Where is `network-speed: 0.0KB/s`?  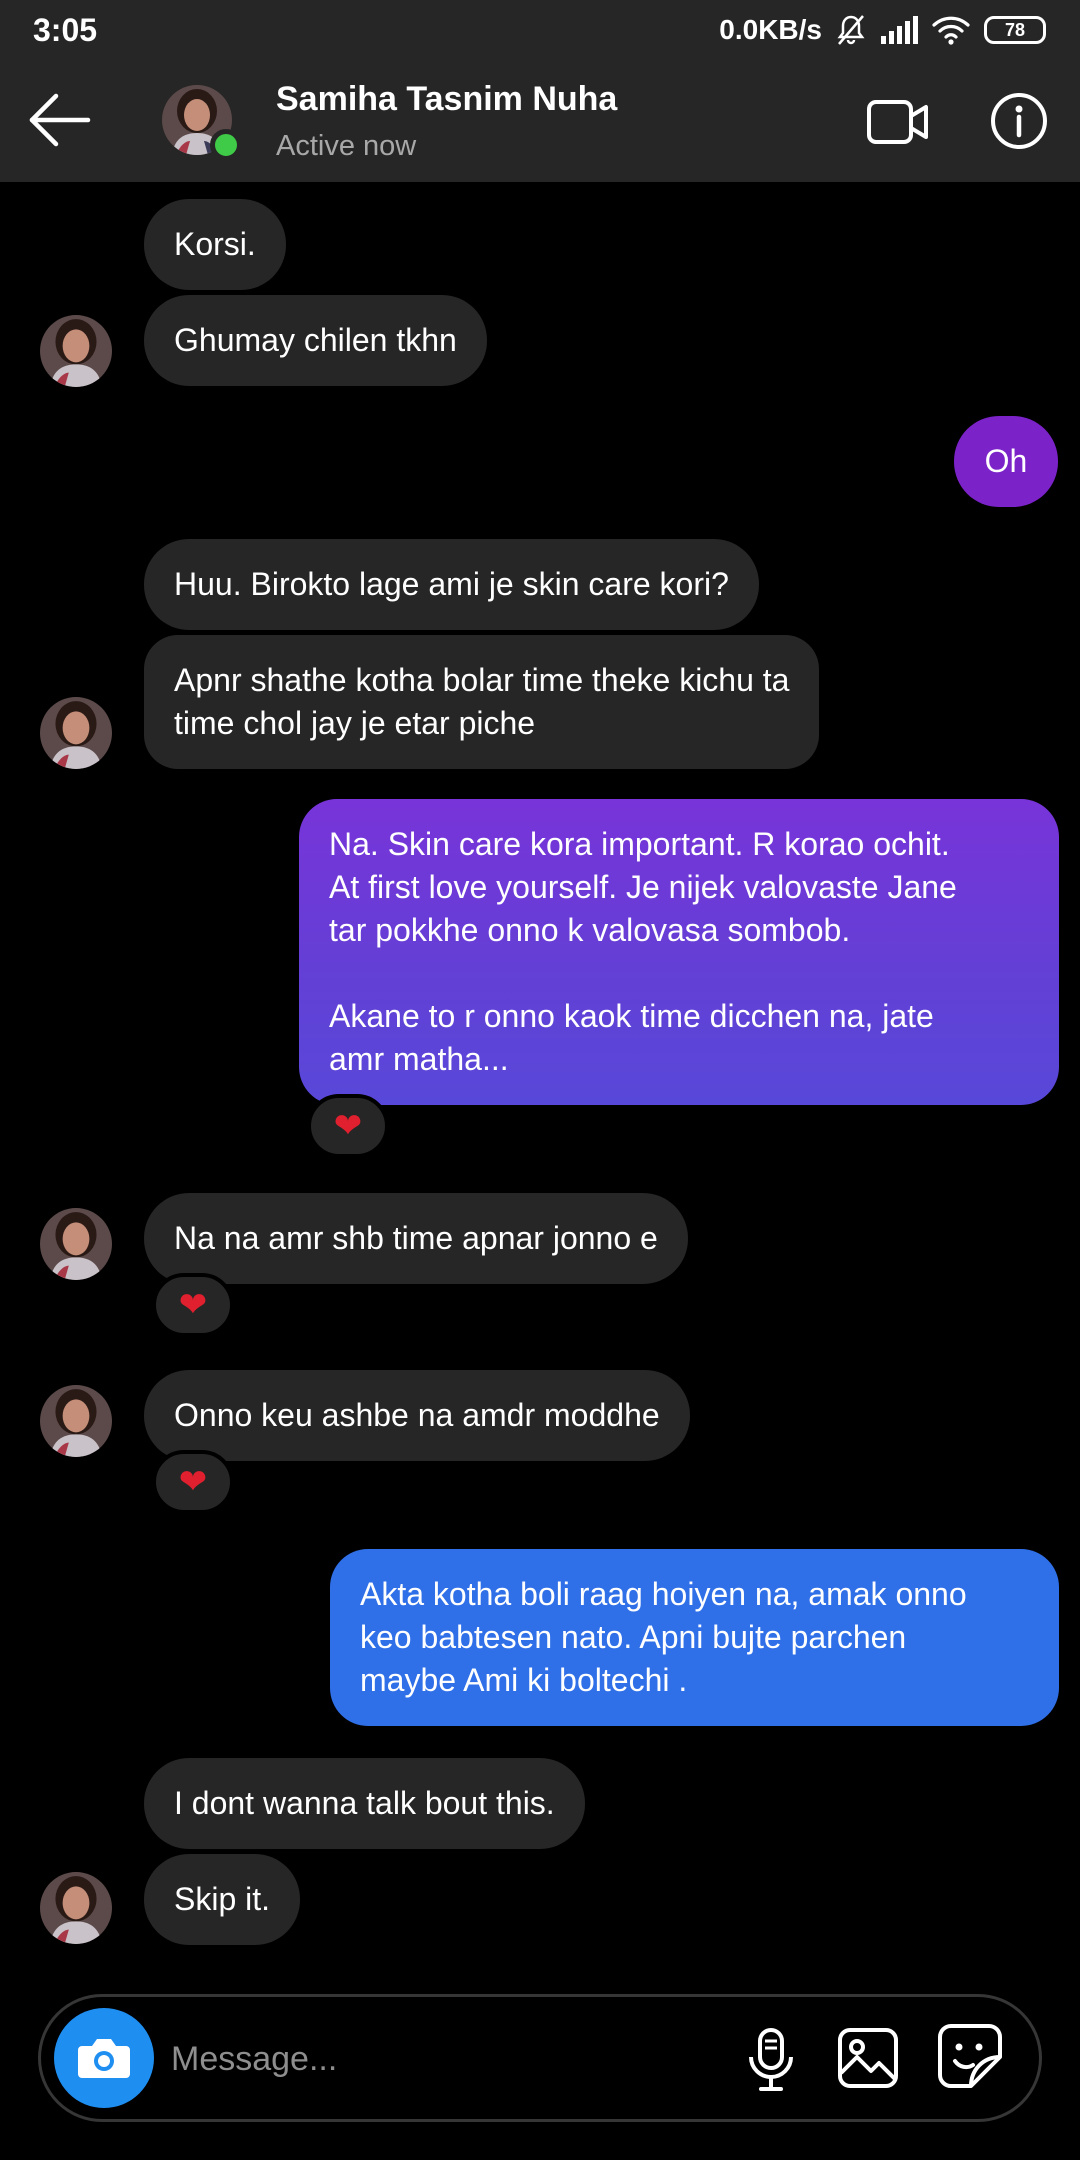
network-speed: 0.0KB/s is located at coordinates (770, 29).